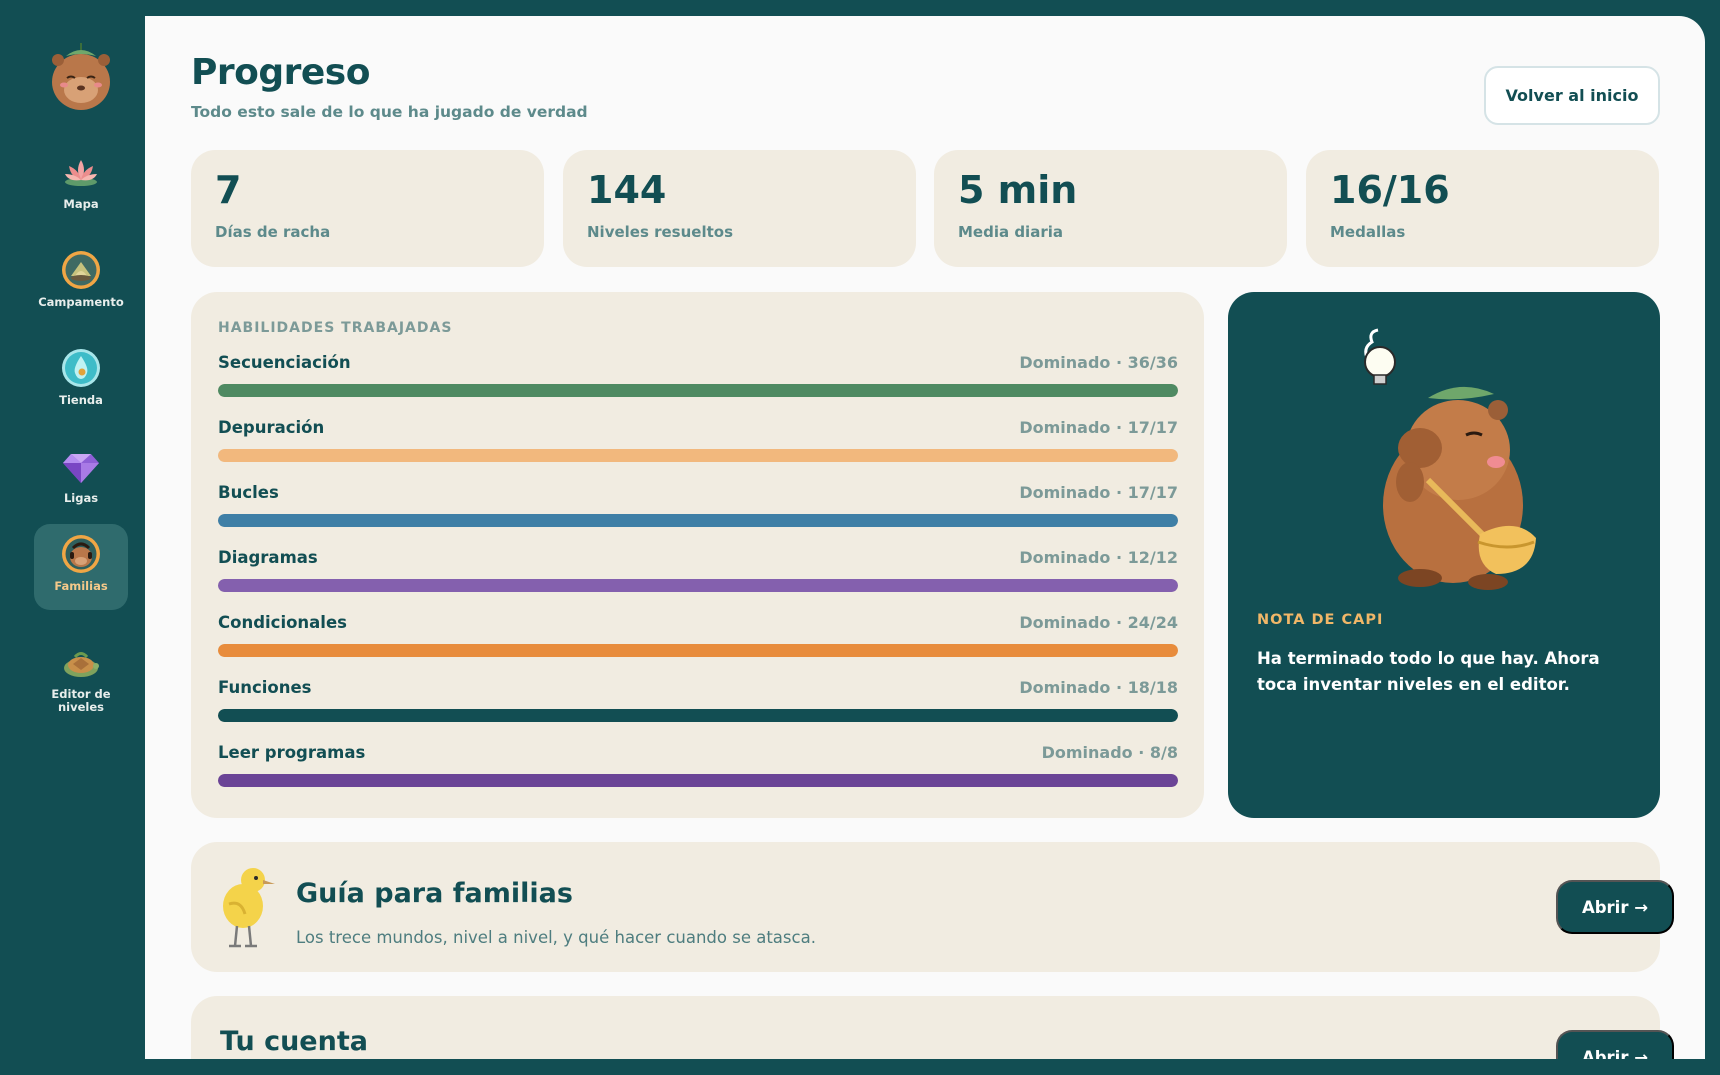 Image resolution: width=1720 pixels, height=1075 pixels. Describe the element at coordinates (265, 687) in the screenshot. I see `skill-name: Funciones` at that location.